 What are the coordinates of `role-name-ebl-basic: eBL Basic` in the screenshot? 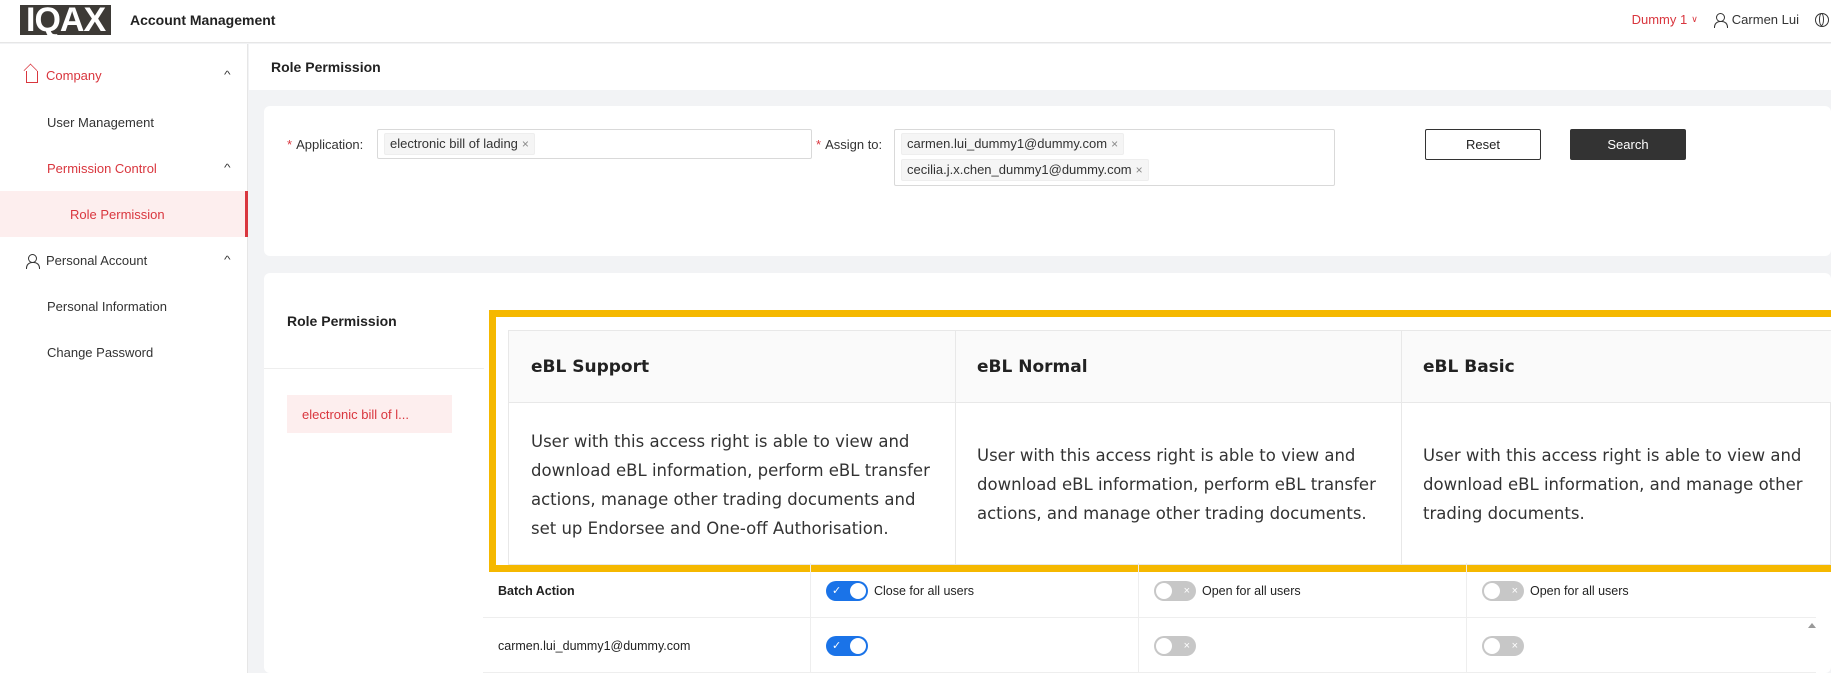 It's located at (1616, 367).